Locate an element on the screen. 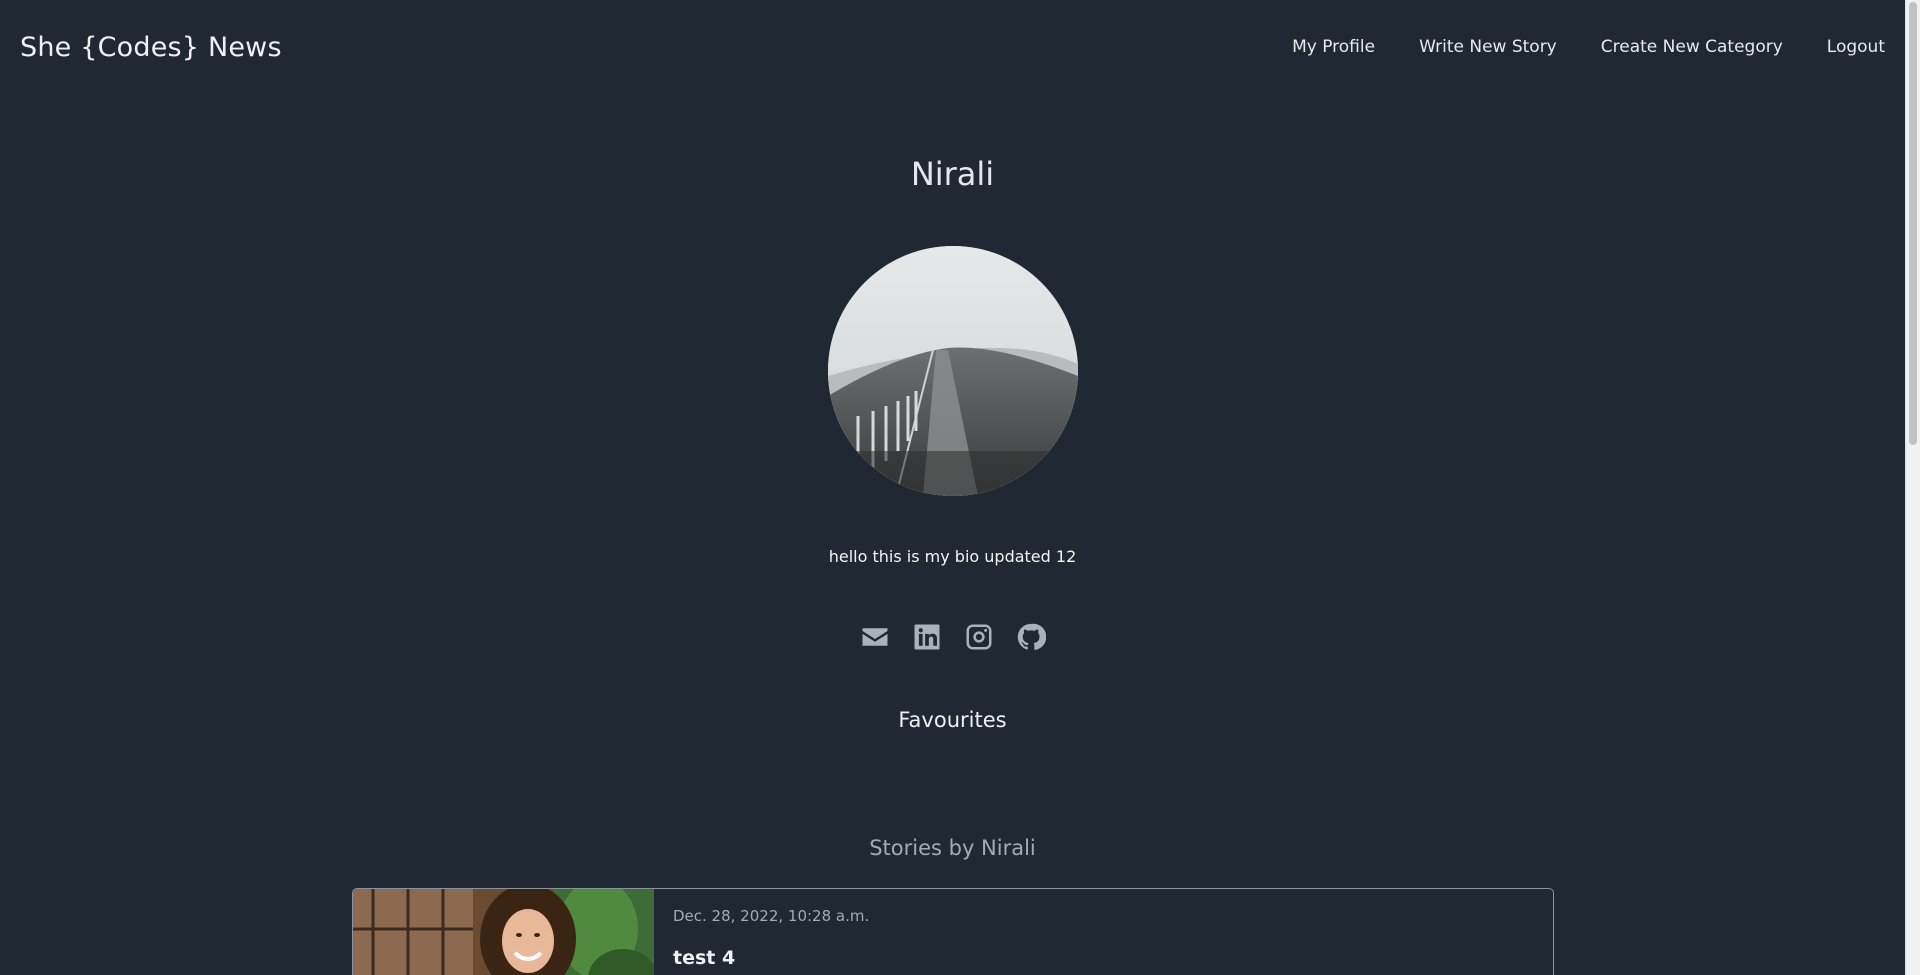 The image size is (1920, 975). profile-avatar is located at coordinates (953, 371).